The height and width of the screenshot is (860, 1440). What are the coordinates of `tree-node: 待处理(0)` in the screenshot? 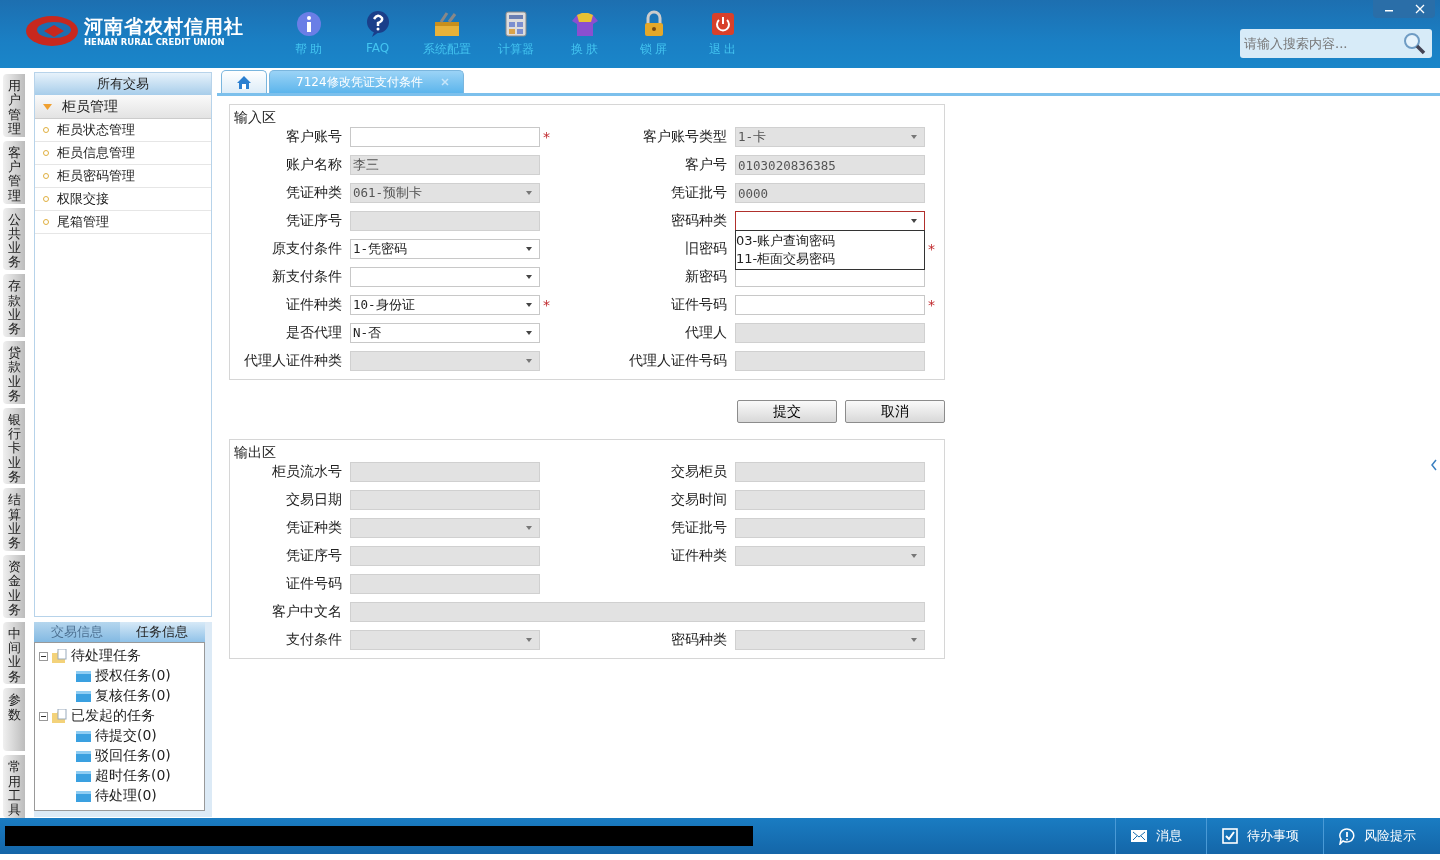 It's located at (119, 796).